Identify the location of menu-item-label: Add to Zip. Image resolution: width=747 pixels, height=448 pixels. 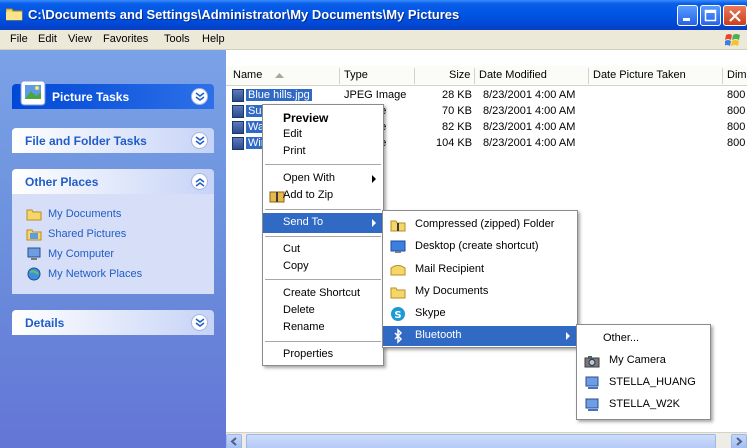
(308, 195).